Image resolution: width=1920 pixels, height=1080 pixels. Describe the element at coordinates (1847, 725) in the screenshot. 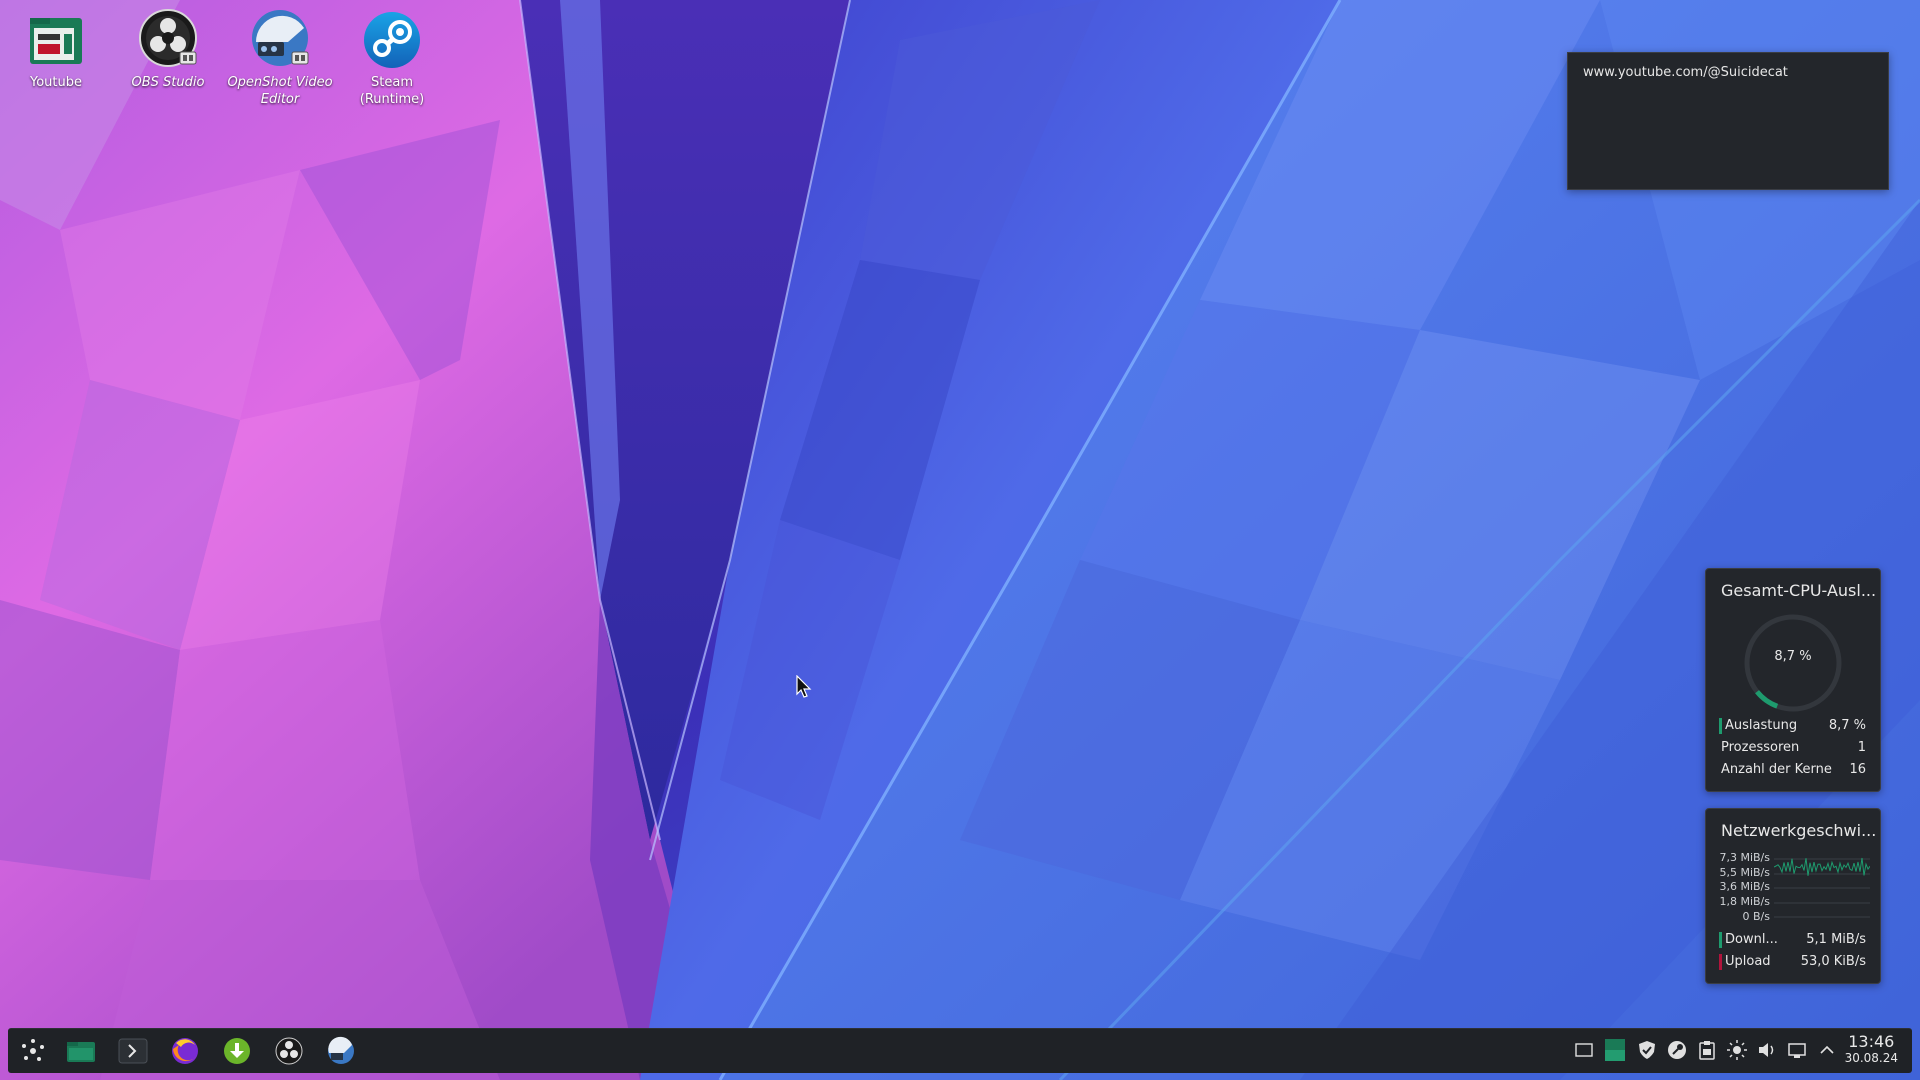

I see `row-value: 8,7 %` at that location.